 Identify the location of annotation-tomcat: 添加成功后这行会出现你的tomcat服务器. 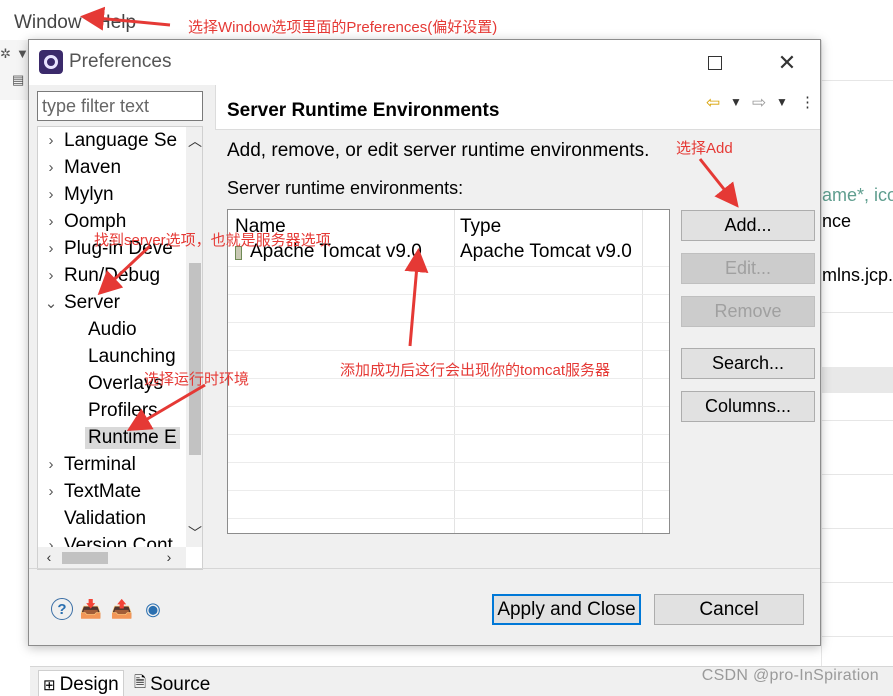
(475, 370).